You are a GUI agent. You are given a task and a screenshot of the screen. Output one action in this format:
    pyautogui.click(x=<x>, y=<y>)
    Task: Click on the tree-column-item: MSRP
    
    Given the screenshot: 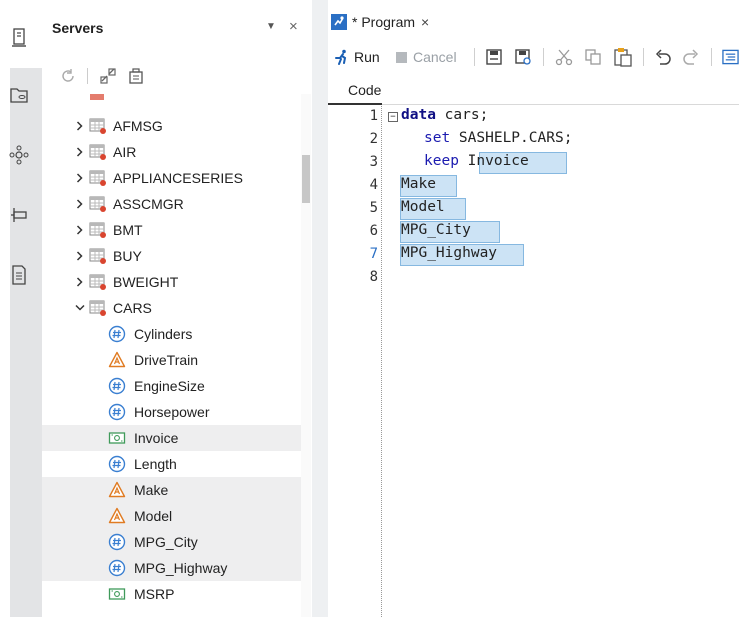 What is the action you would take?
    pyautogui.click(x=172, y=594)
    